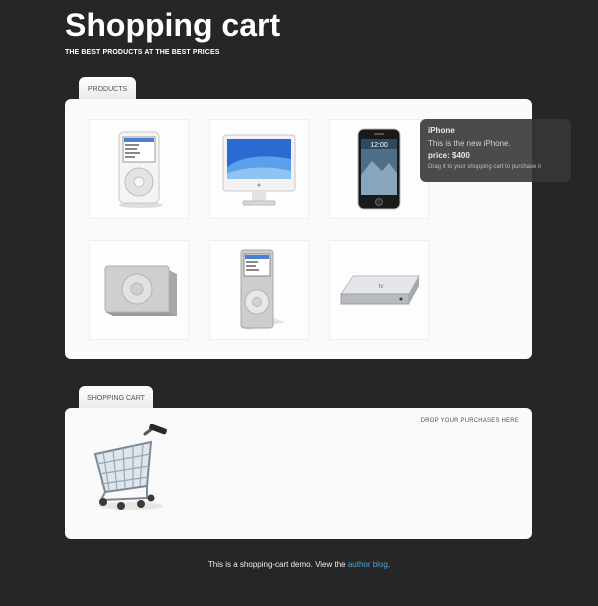 The width and height of the screenshot is (598, 606). I want to click on tab-products-label: PRODUCTS, so click(107, 89).